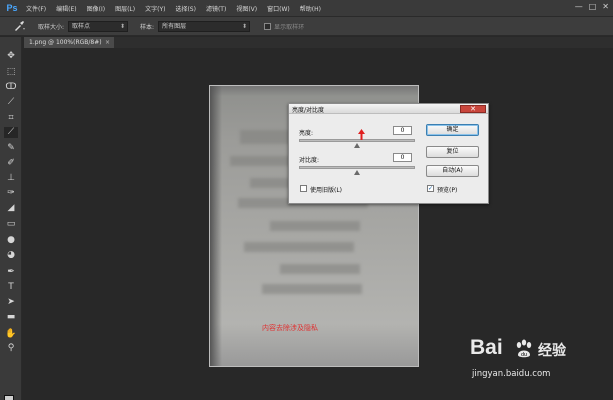 The image size is (613, 400). What do you see at coordinates (310, 8) in the screenshot?
I see `menu-help: 帮助(H)` at bounding box center [310, 8].